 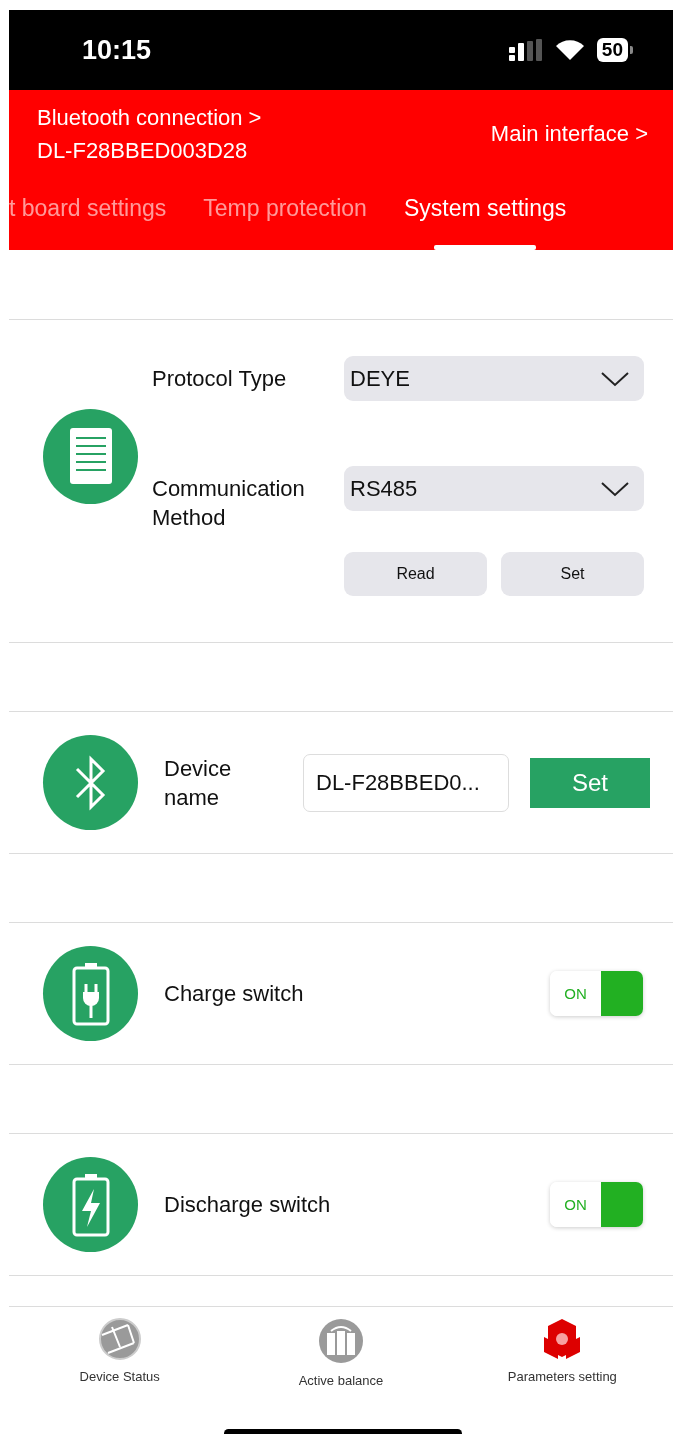 I want to click on bottom-tab: Parameters setting, so click(x=562, y=1356).